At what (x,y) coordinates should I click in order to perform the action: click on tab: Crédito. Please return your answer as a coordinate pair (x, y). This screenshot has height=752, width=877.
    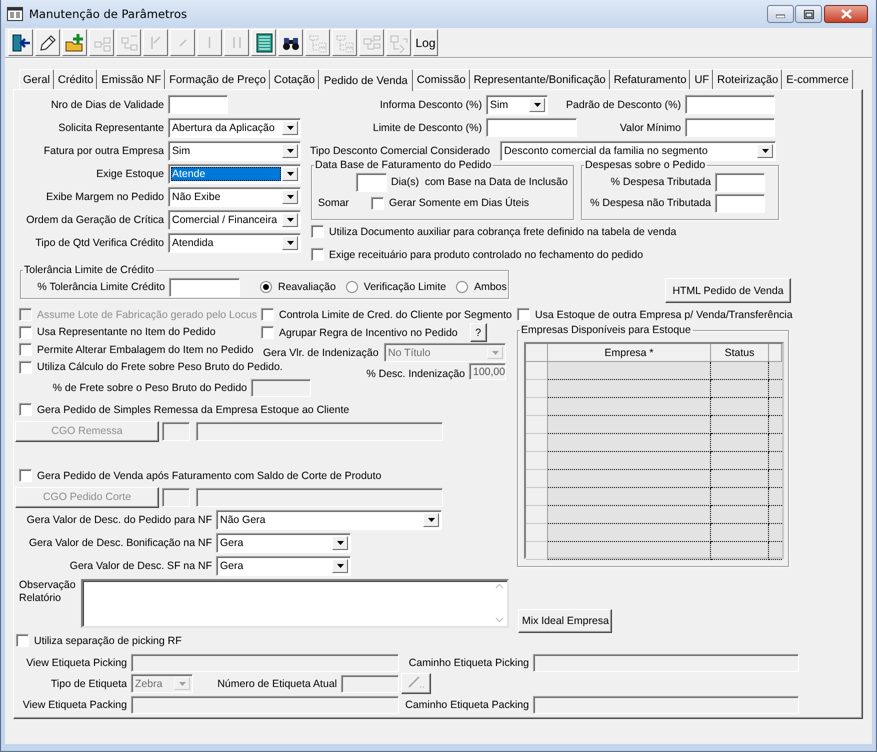
    Looking at the image, I should click on (76, 79).